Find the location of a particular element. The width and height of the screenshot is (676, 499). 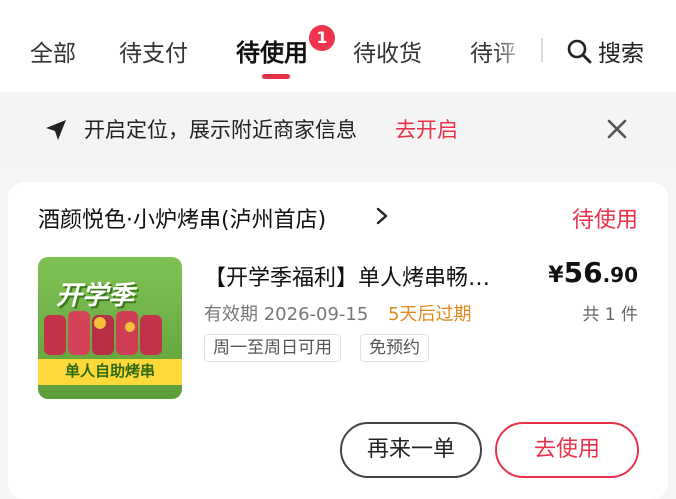

location-arrow-icon is located at coordinates (56, 130).